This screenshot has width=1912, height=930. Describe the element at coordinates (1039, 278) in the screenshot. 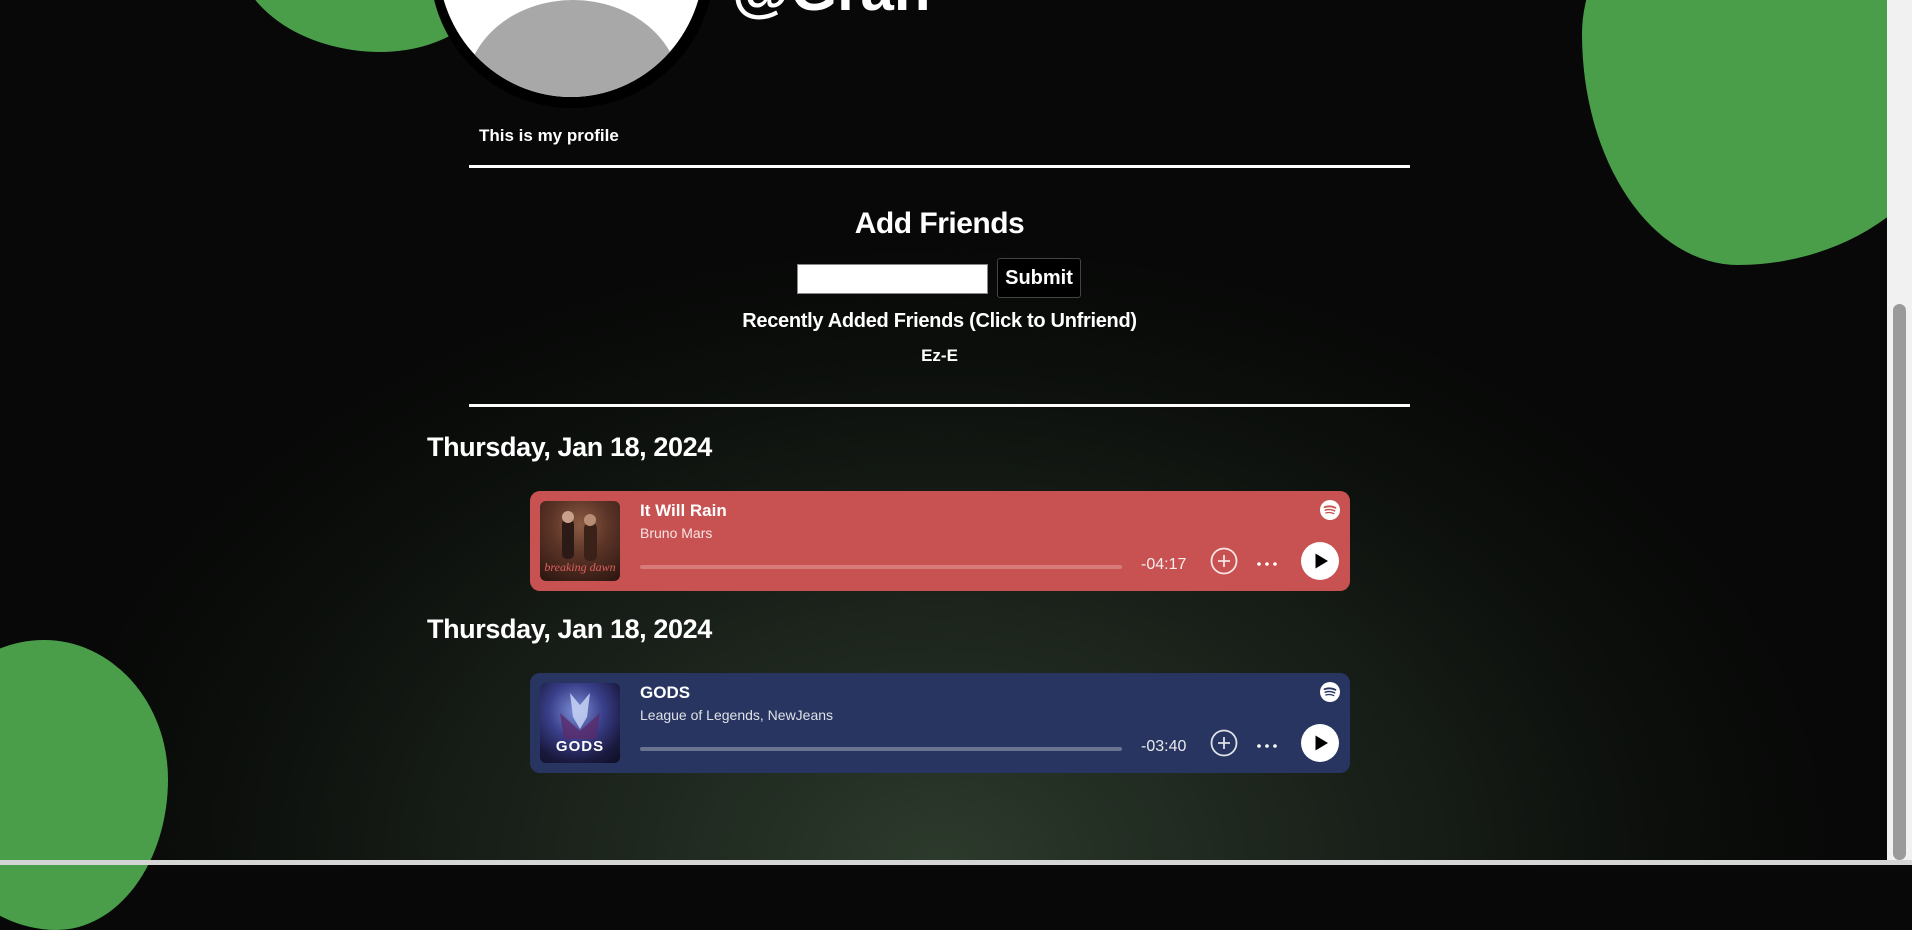

I see `submit-button: Submit` at that location.